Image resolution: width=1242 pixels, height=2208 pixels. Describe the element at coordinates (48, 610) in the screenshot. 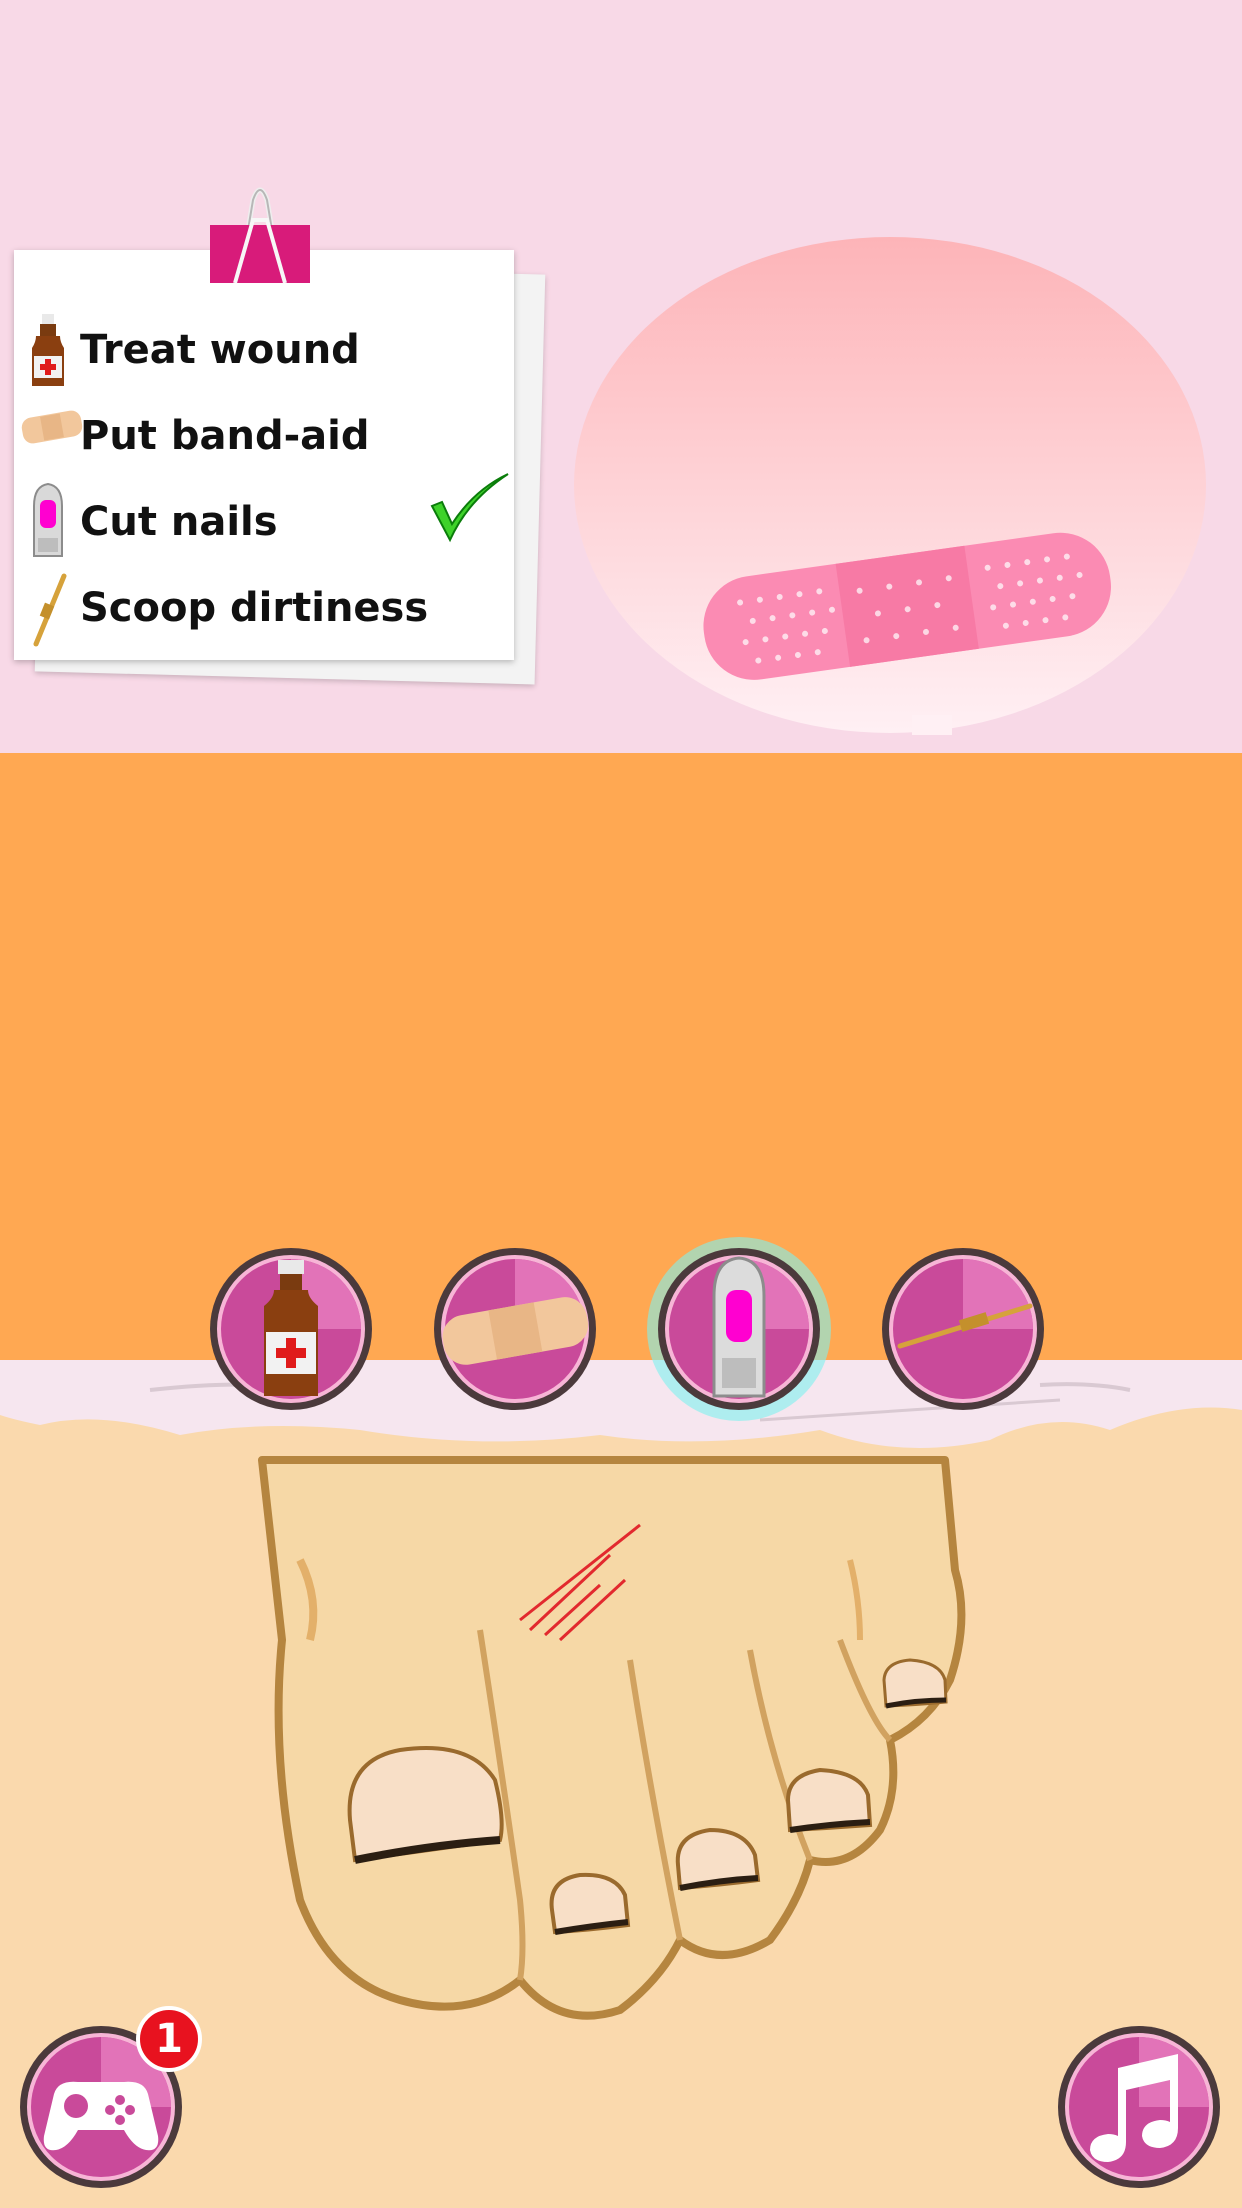

I see `scoop-tool-icon` at that location.